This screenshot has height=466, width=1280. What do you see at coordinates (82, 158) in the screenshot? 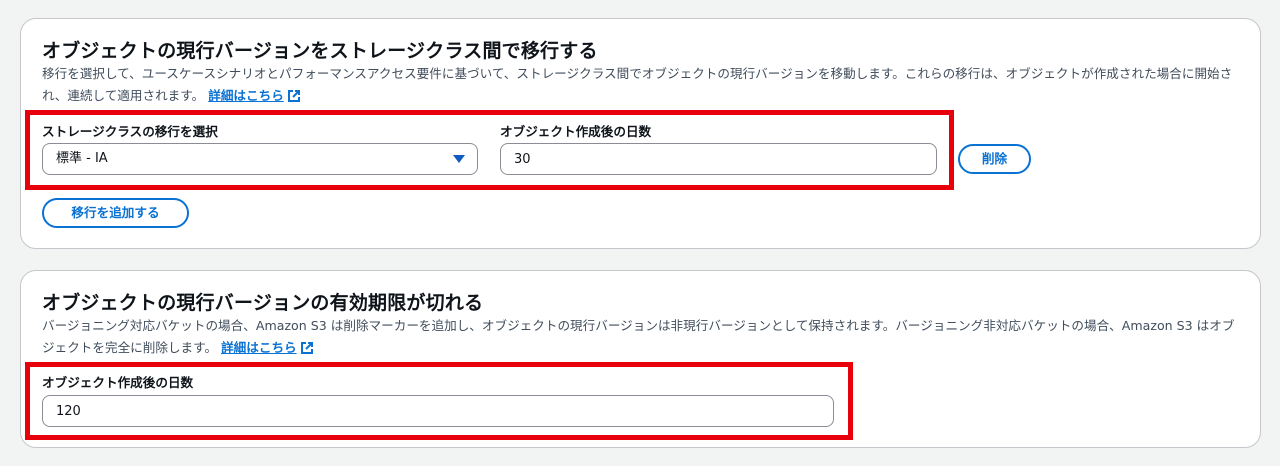
I see `storage-class-selected-value: 標準 - IA` at bounding box center [82, 158].